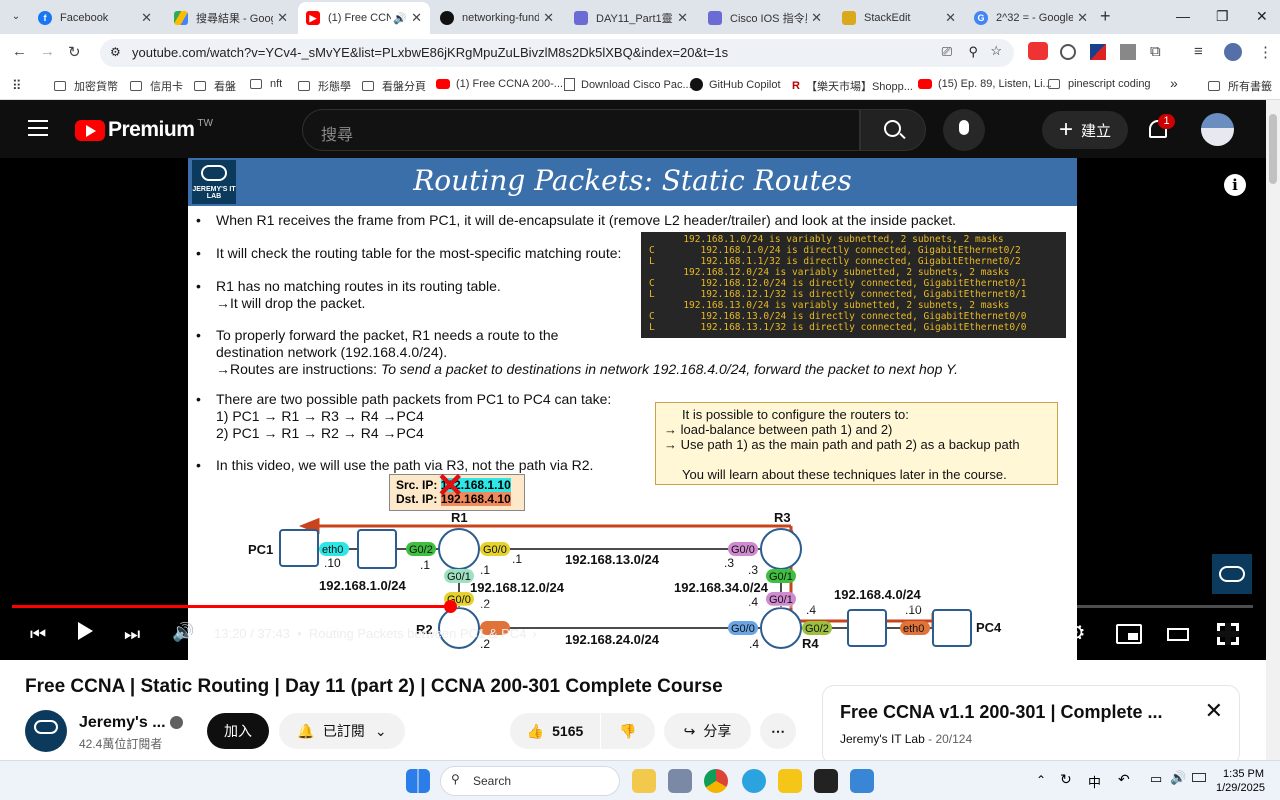 The image size is (1280, 800). Describe the element at coordinates (85, 631) in the screenshot. I see `play-icon` at that location.